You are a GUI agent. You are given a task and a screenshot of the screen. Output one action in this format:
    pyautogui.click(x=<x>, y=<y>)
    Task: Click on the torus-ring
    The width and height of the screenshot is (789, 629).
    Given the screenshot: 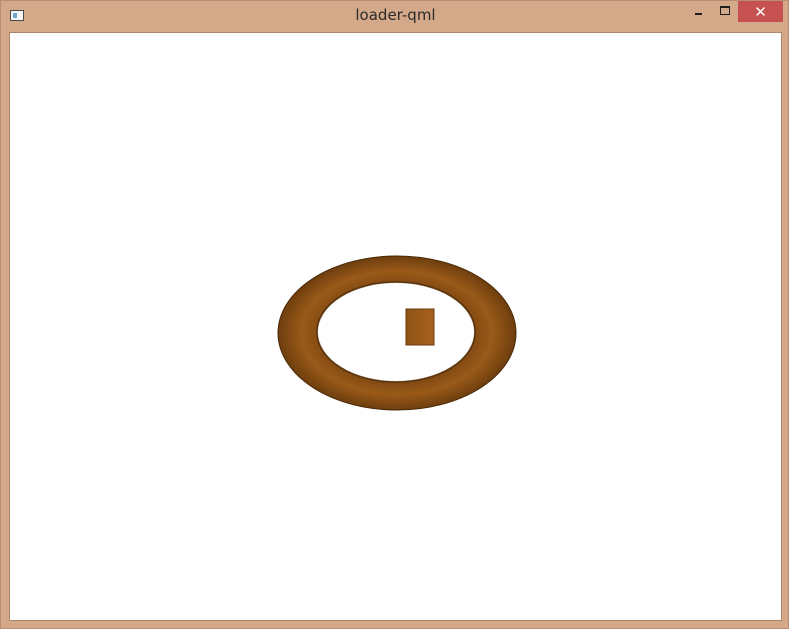 What is the action you would take?
    pyautogui.click(x=397, y=333)
    